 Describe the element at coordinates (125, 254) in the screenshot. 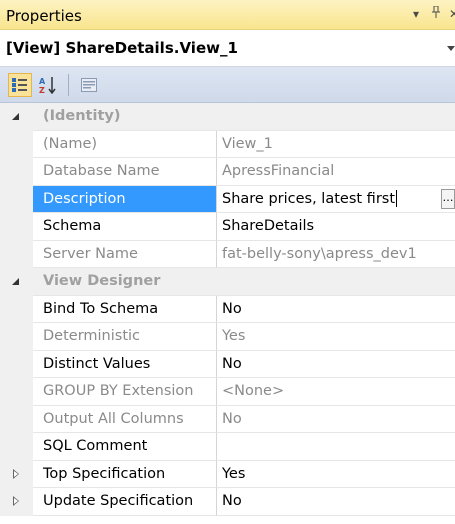

I see `property-name: Server Name` at that location.